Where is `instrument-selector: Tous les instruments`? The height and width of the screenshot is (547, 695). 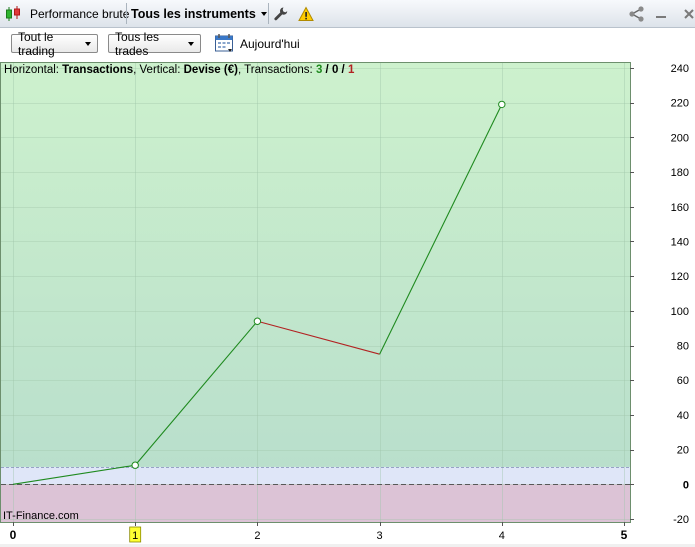 instrument-selector: Tous les instruments is located at coordinates (199, 13).